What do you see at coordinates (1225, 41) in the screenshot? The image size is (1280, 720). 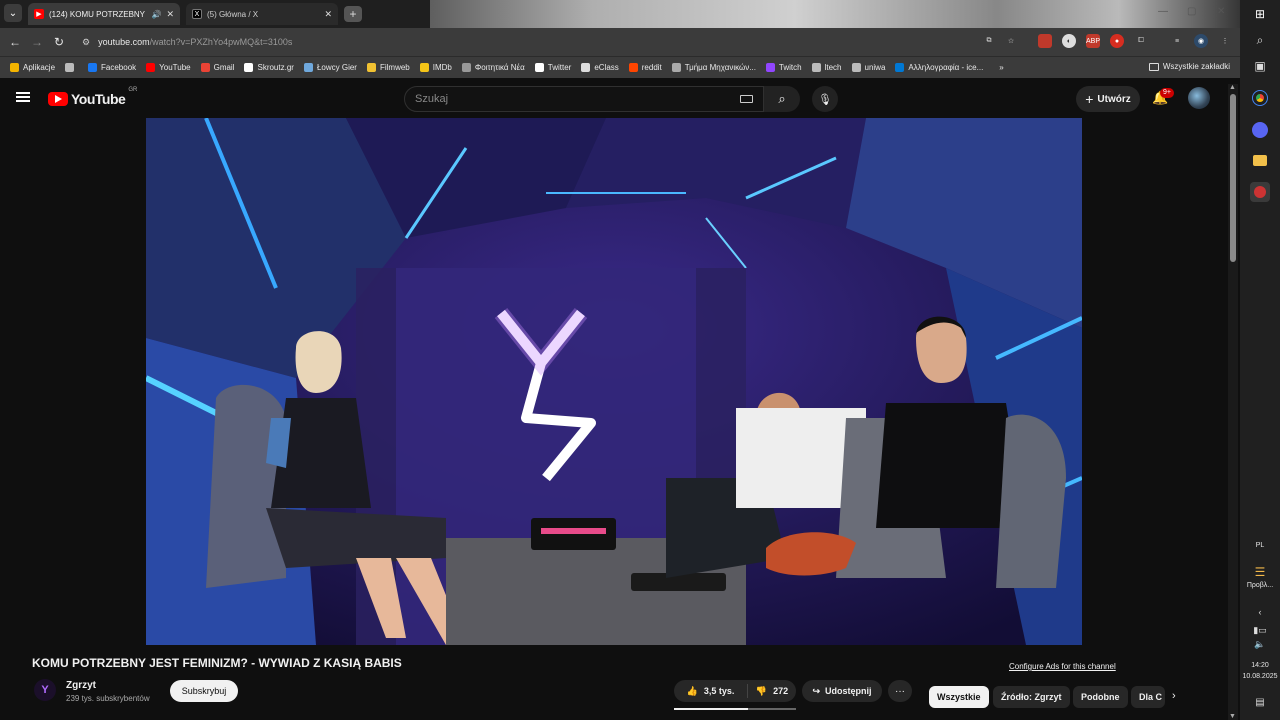 I see `browser-menu-icon: ⋮` at bounding box center [1225, 41].